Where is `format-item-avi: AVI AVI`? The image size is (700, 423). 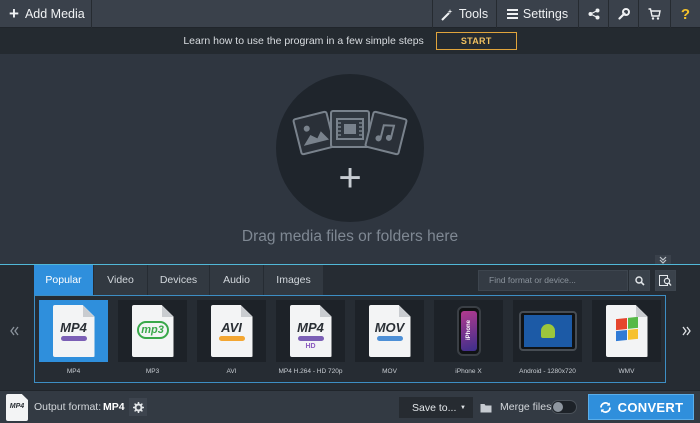
format-item-avi: AVI AVI is located at coordinates (231, 341).